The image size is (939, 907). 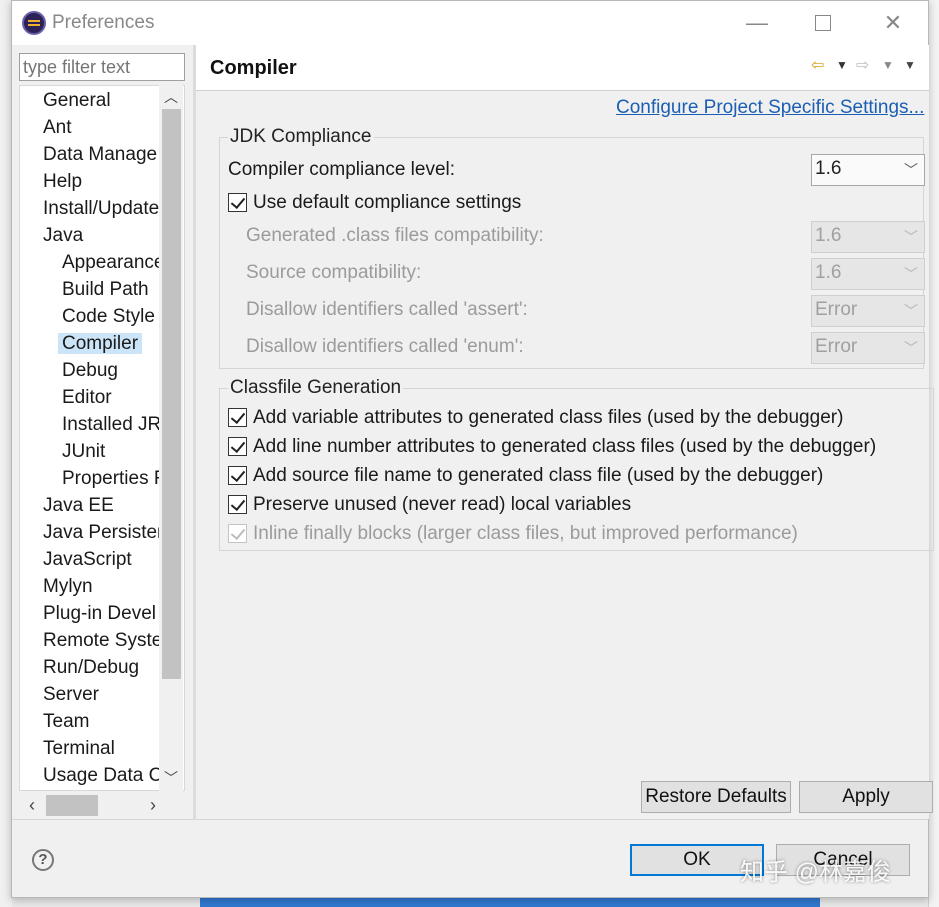 What do you see at coordinates (34, 23) in the screenshot?
I see `eclipse-logo-icon` at bounding box center [34, 23].